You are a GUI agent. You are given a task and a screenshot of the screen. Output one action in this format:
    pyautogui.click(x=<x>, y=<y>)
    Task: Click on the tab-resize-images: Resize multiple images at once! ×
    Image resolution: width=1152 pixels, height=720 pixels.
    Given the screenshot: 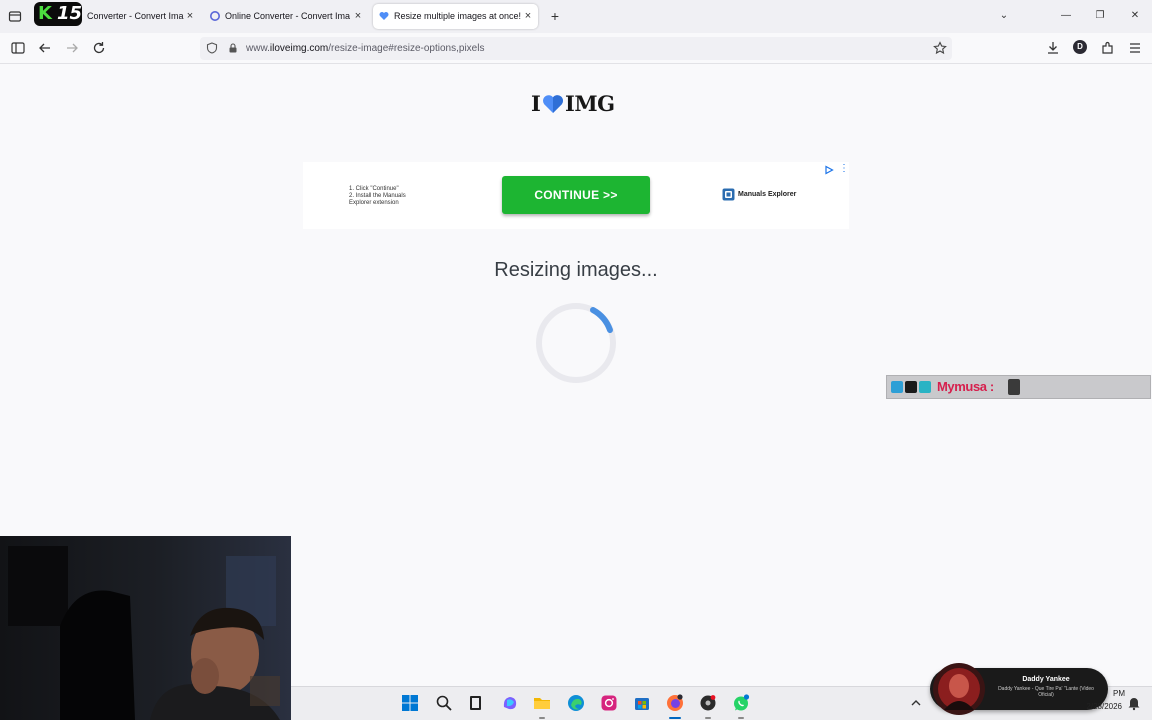 What is the action you would take?
    pyautogui.click(x=455, y=16)
    